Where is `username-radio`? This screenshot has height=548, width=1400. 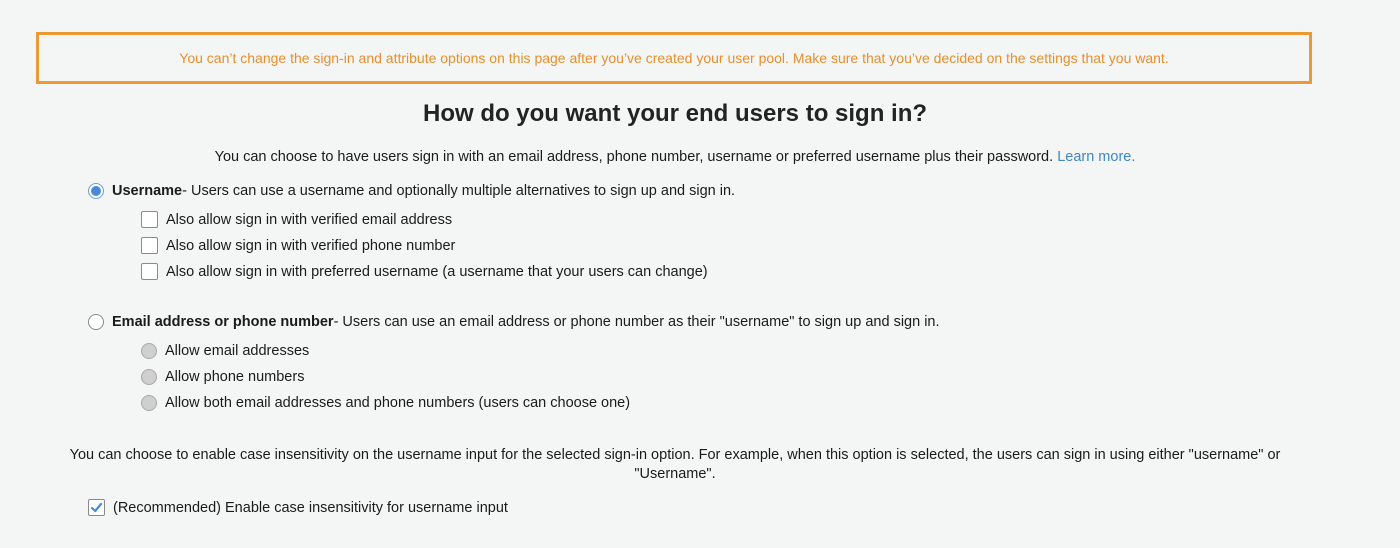 username-radio is located at coordinates (96, 191).